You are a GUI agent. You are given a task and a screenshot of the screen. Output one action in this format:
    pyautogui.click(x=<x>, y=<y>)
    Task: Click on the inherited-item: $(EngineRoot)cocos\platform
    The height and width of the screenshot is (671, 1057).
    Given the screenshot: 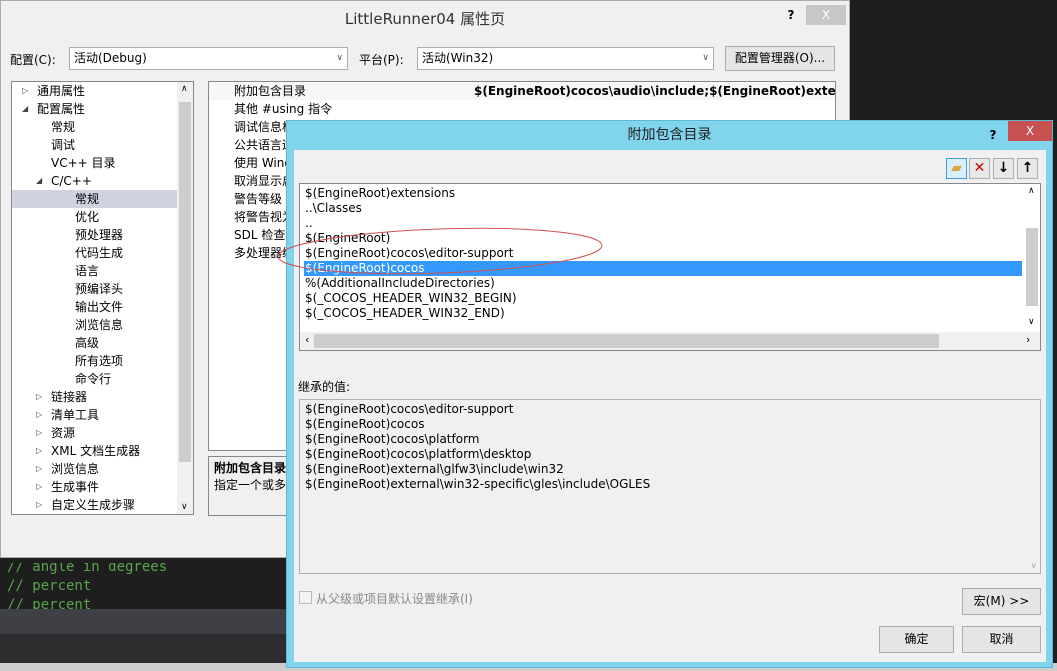 What is the action you would take?
    pyautogui.click(x=392, y=439)
    